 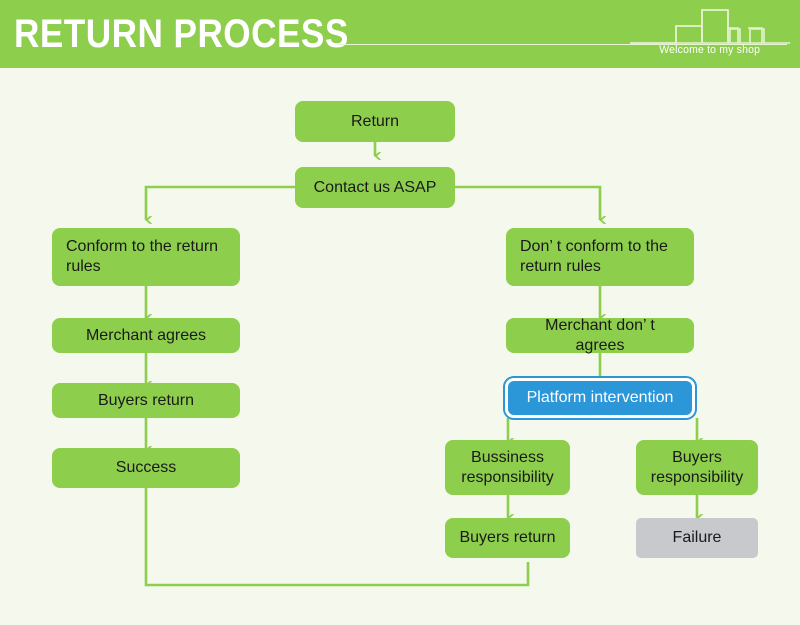 I want to click on node-contact-us-asap-label: Contact us ASAP, so click(x=375, y=187).